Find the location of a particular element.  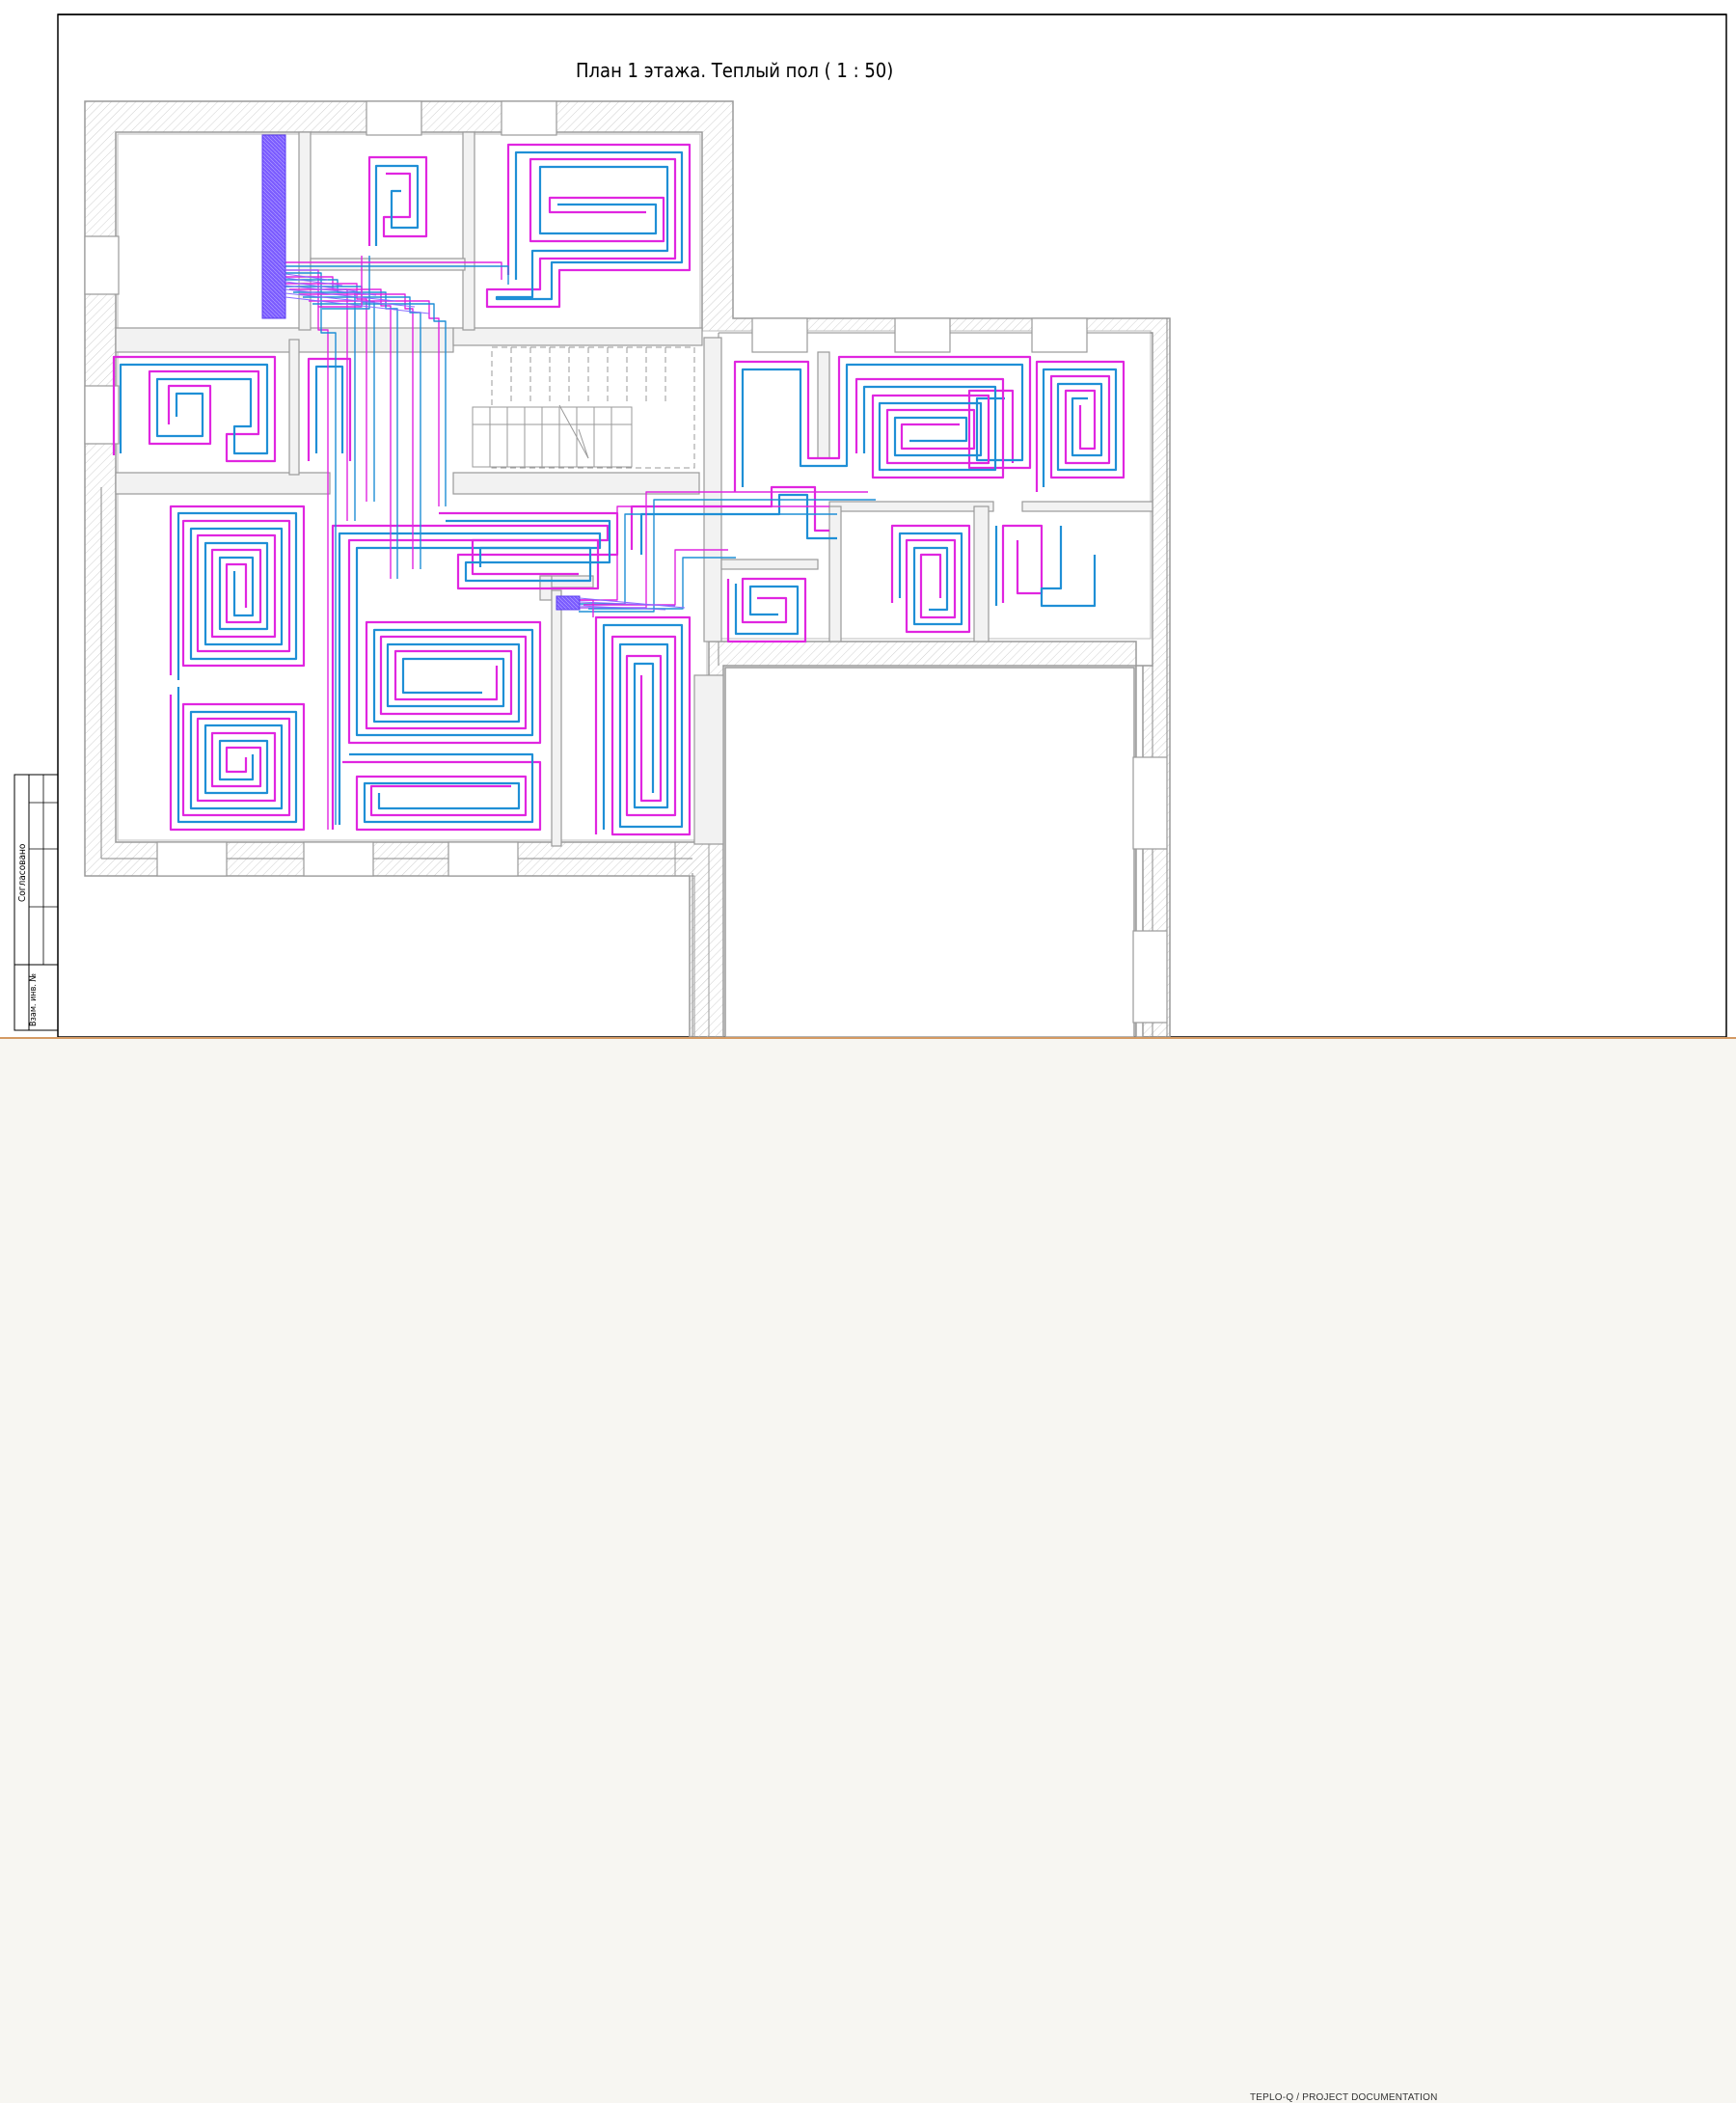

manifold-top is located at coordinates (273, 226).